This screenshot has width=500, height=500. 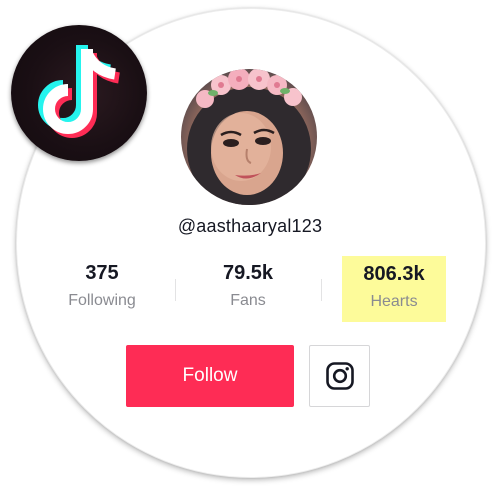 What do you see at coordinates (394, 274) in the screenshot?
I see `hearts-count: 806.3k` at bounding box center [394, 274].